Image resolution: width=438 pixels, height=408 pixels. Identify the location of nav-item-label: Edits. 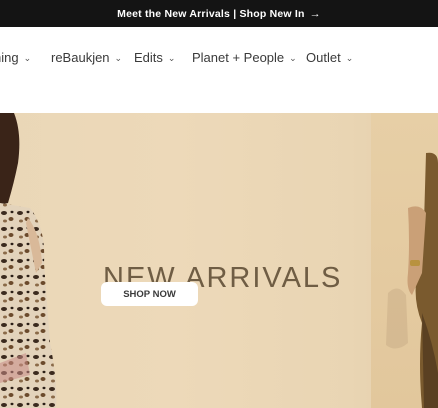
(148, 57).